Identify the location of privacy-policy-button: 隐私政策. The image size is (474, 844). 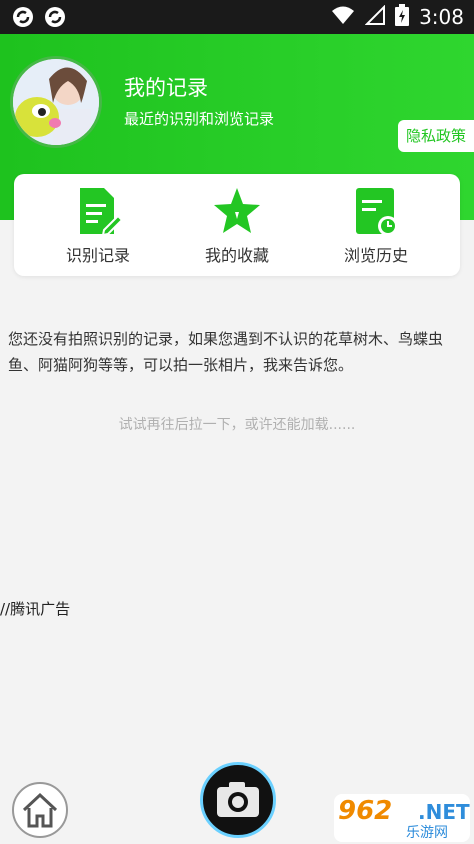
(435, 136).